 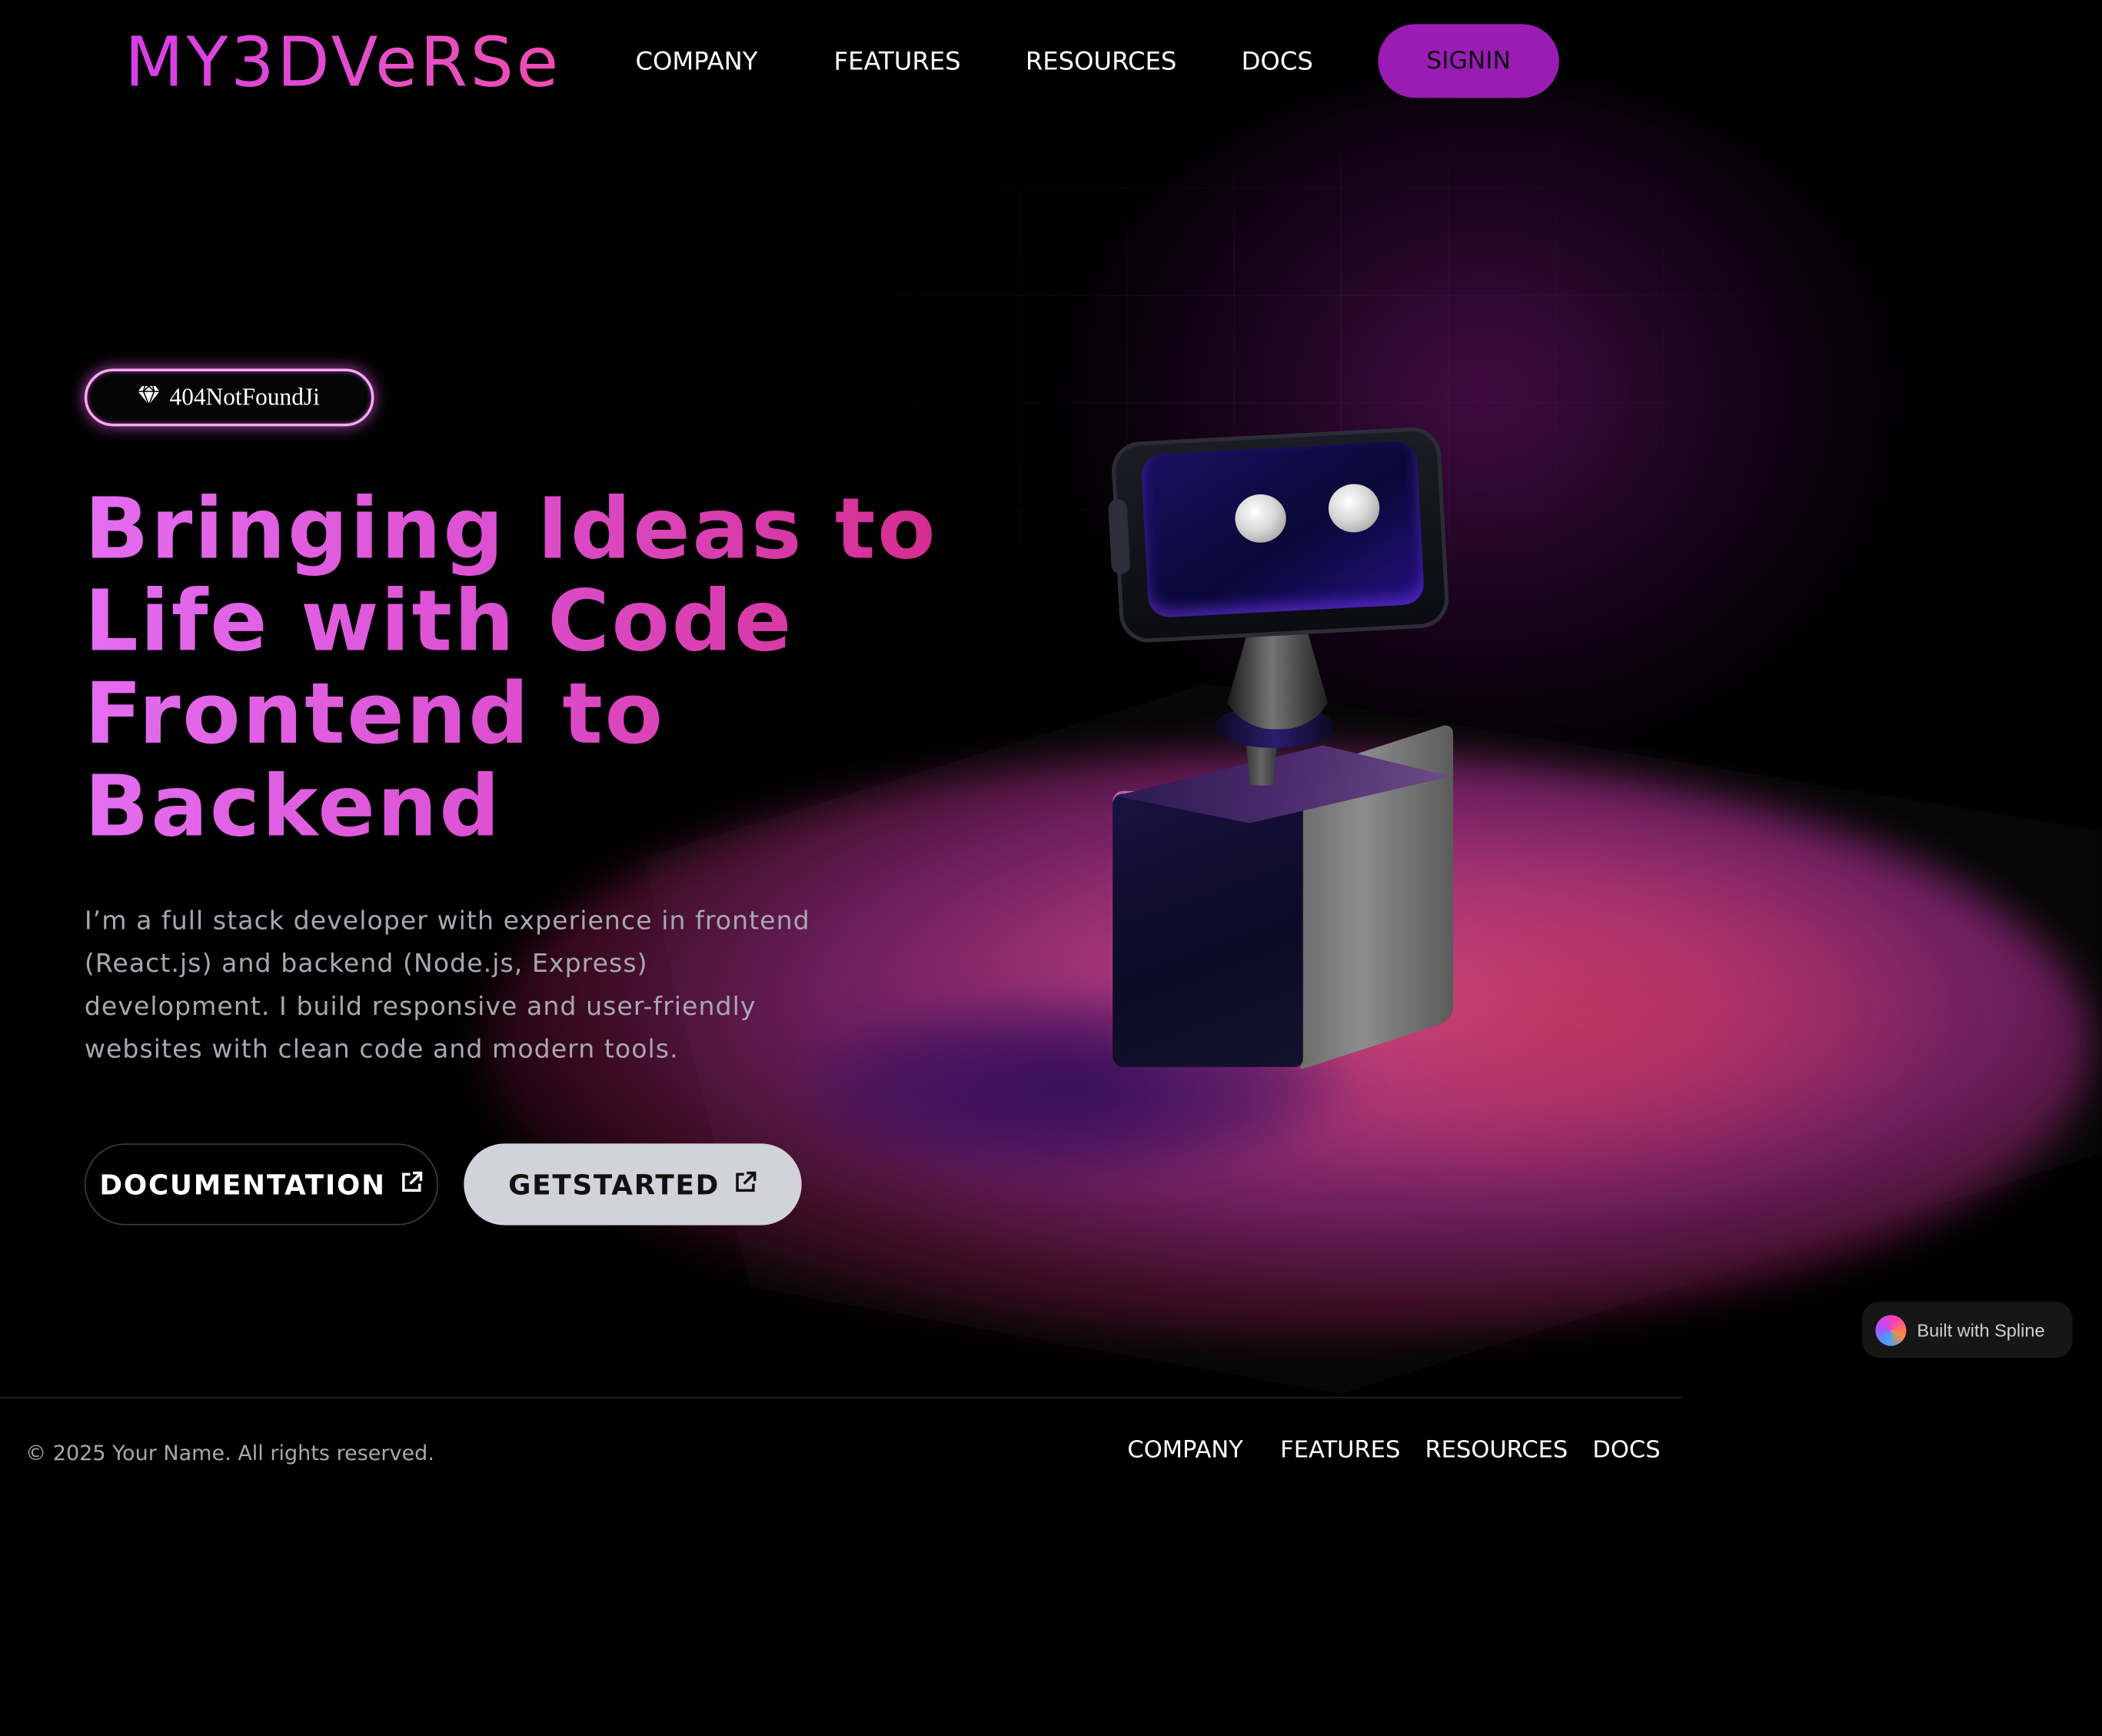 I want to click on documentation-button-label: DOCUMENTATION, so click(x=243, y=1184).